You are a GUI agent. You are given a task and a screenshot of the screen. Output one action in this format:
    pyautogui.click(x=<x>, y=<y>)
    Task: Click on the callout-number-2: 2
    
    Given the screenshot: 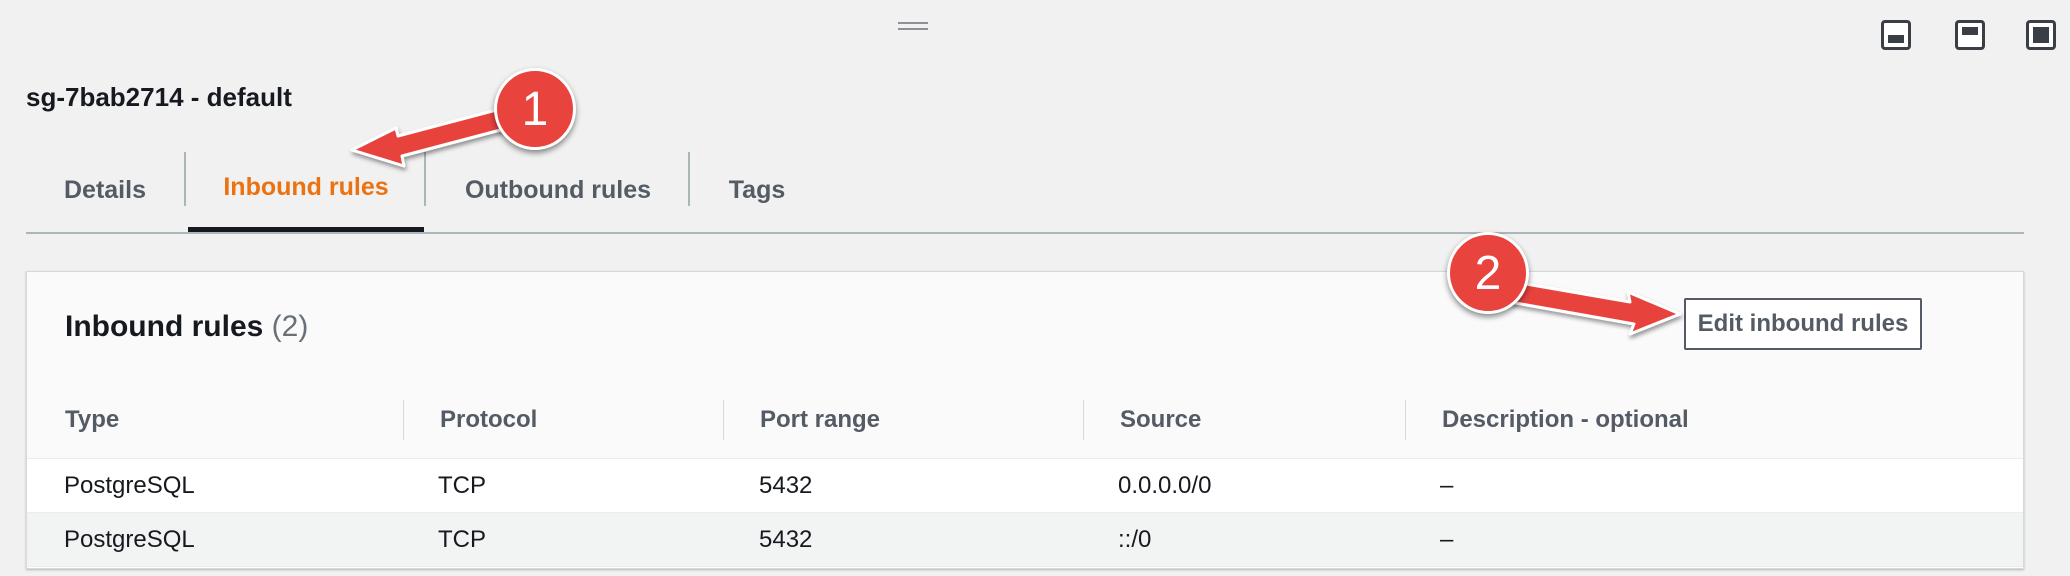 What is the action you would take?
    pyautogui.click(x=1488, y=273)
    